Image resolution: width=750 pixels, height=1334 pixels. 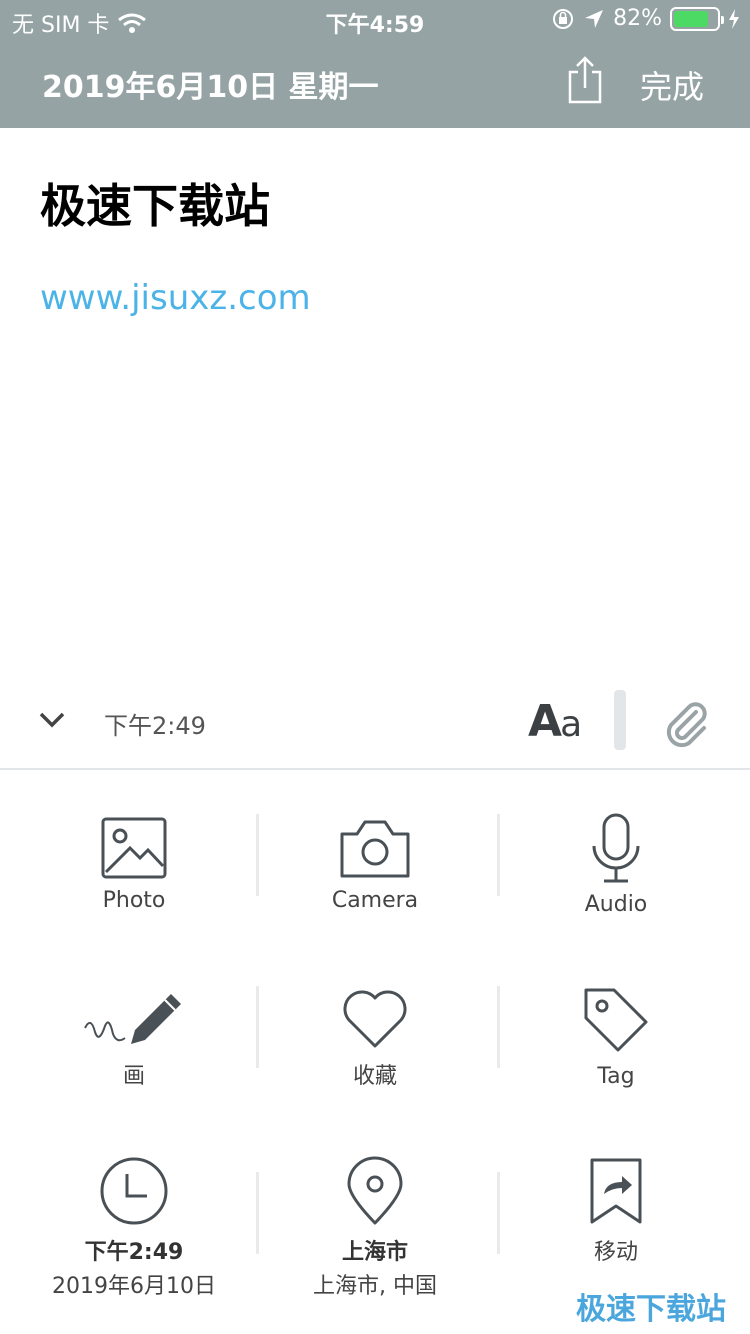 What do you see at coordinates (210, 87) in the screenshot?
I see `nav-date: 2019年6月10日 星期一` at bounding box center [210, 87].